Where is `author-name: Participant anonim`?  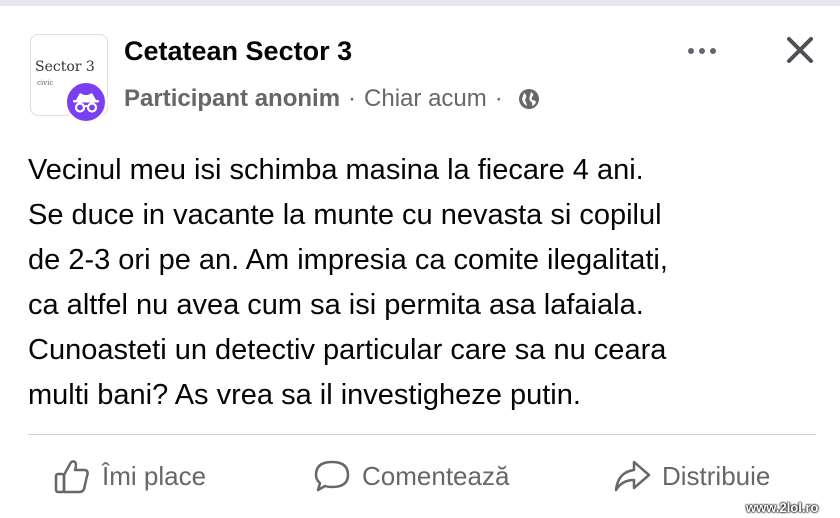
author-name: Participant anonim is located at coordinates (232, 99).